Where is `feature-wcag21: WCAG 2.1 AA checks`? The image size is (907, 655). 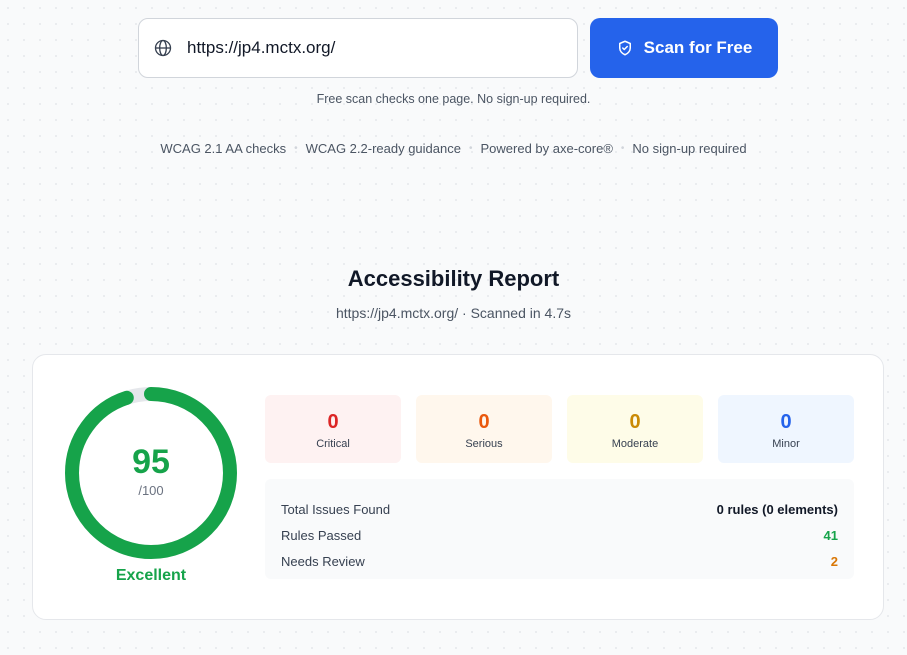
feature-wcag21: WCAG 2.1 AA checks is located at coordinates (223, 148).